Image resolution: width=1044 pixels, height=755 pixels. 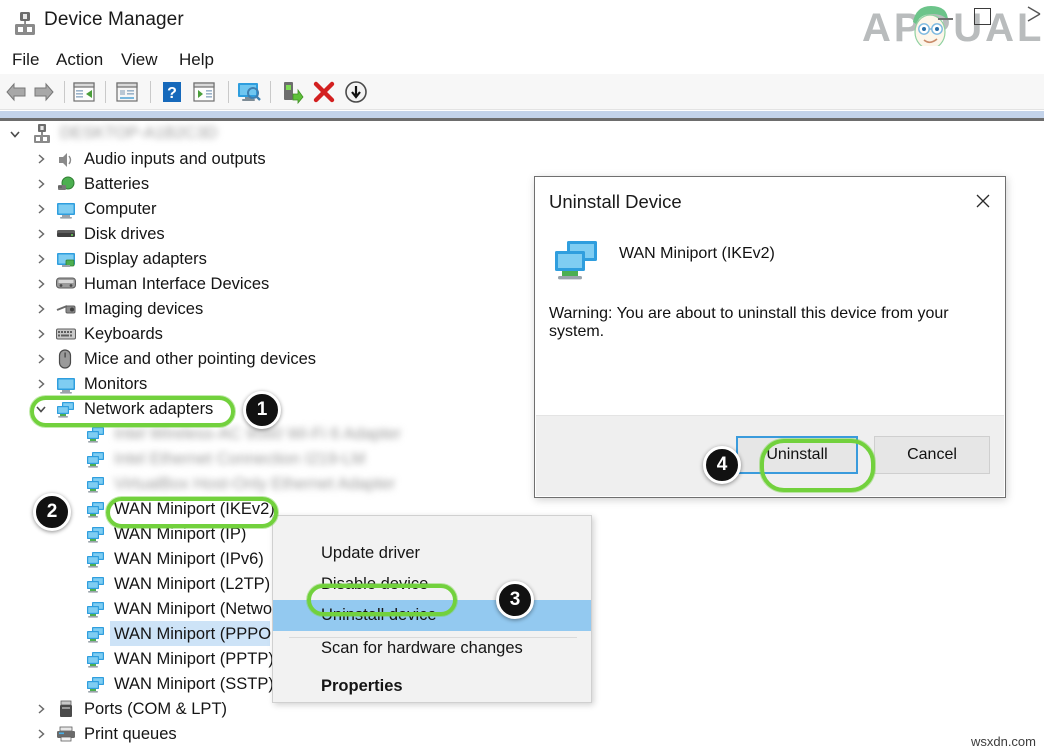 What do you see at coordinates (932, 455) in the screenshot?
I see `cancel-button: Cancel` at bounding box center [932, 455].